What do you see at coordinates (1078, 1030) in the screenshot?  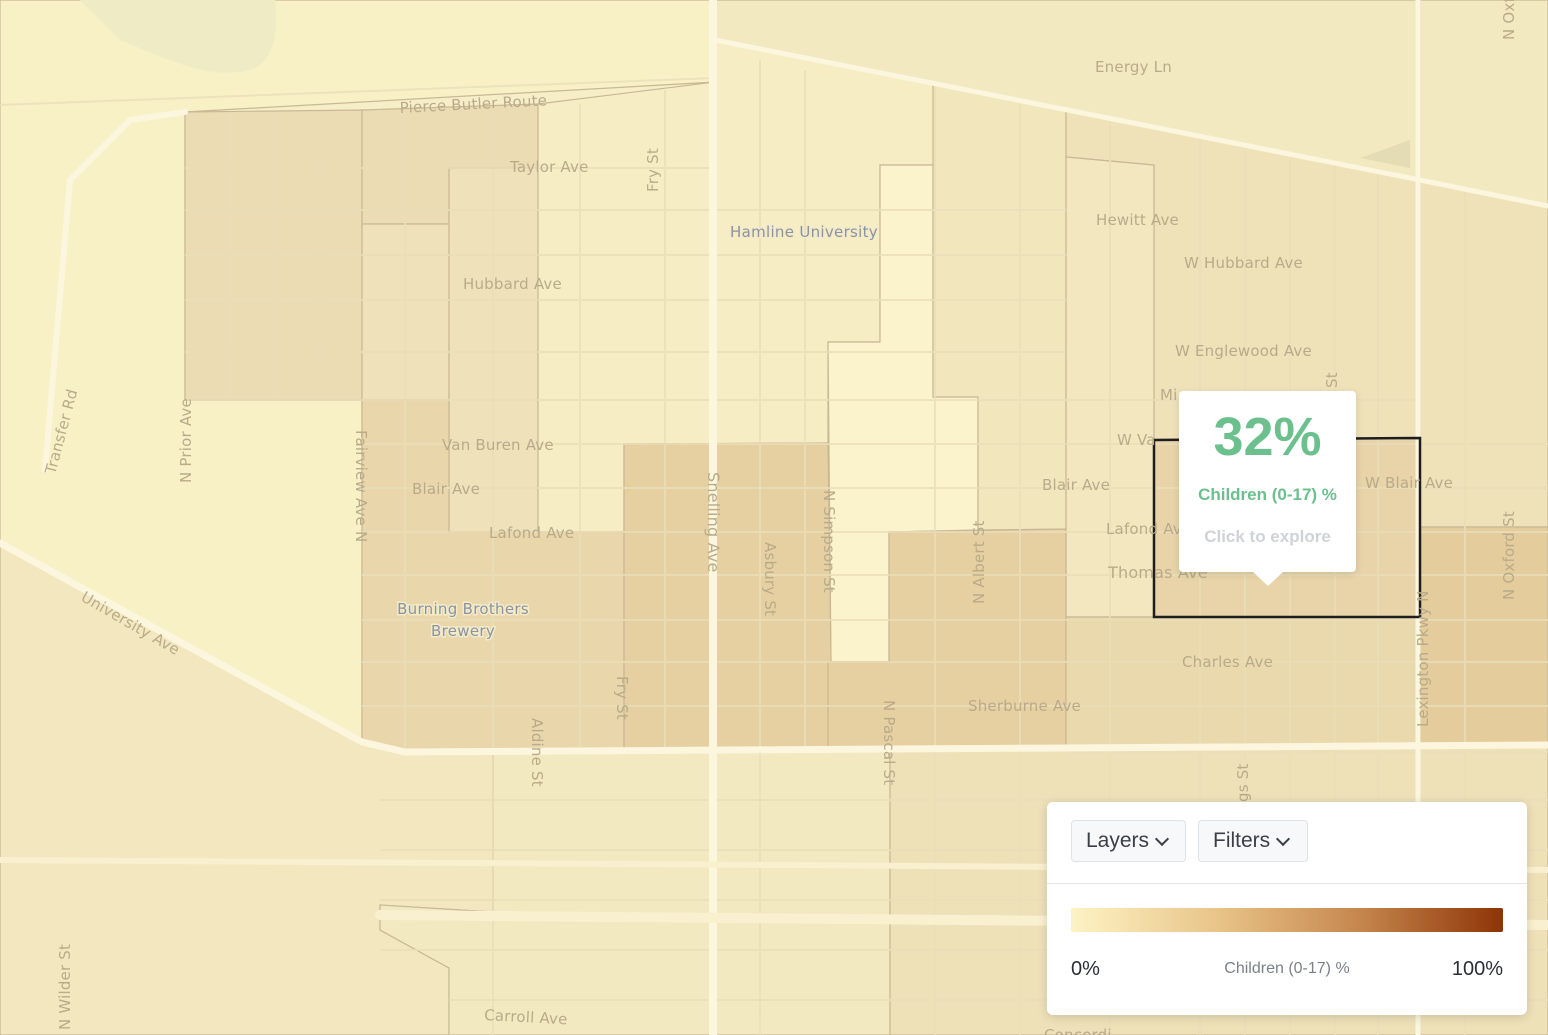 I see `street-label: Concordi` at bounding box center [1078, 1030].